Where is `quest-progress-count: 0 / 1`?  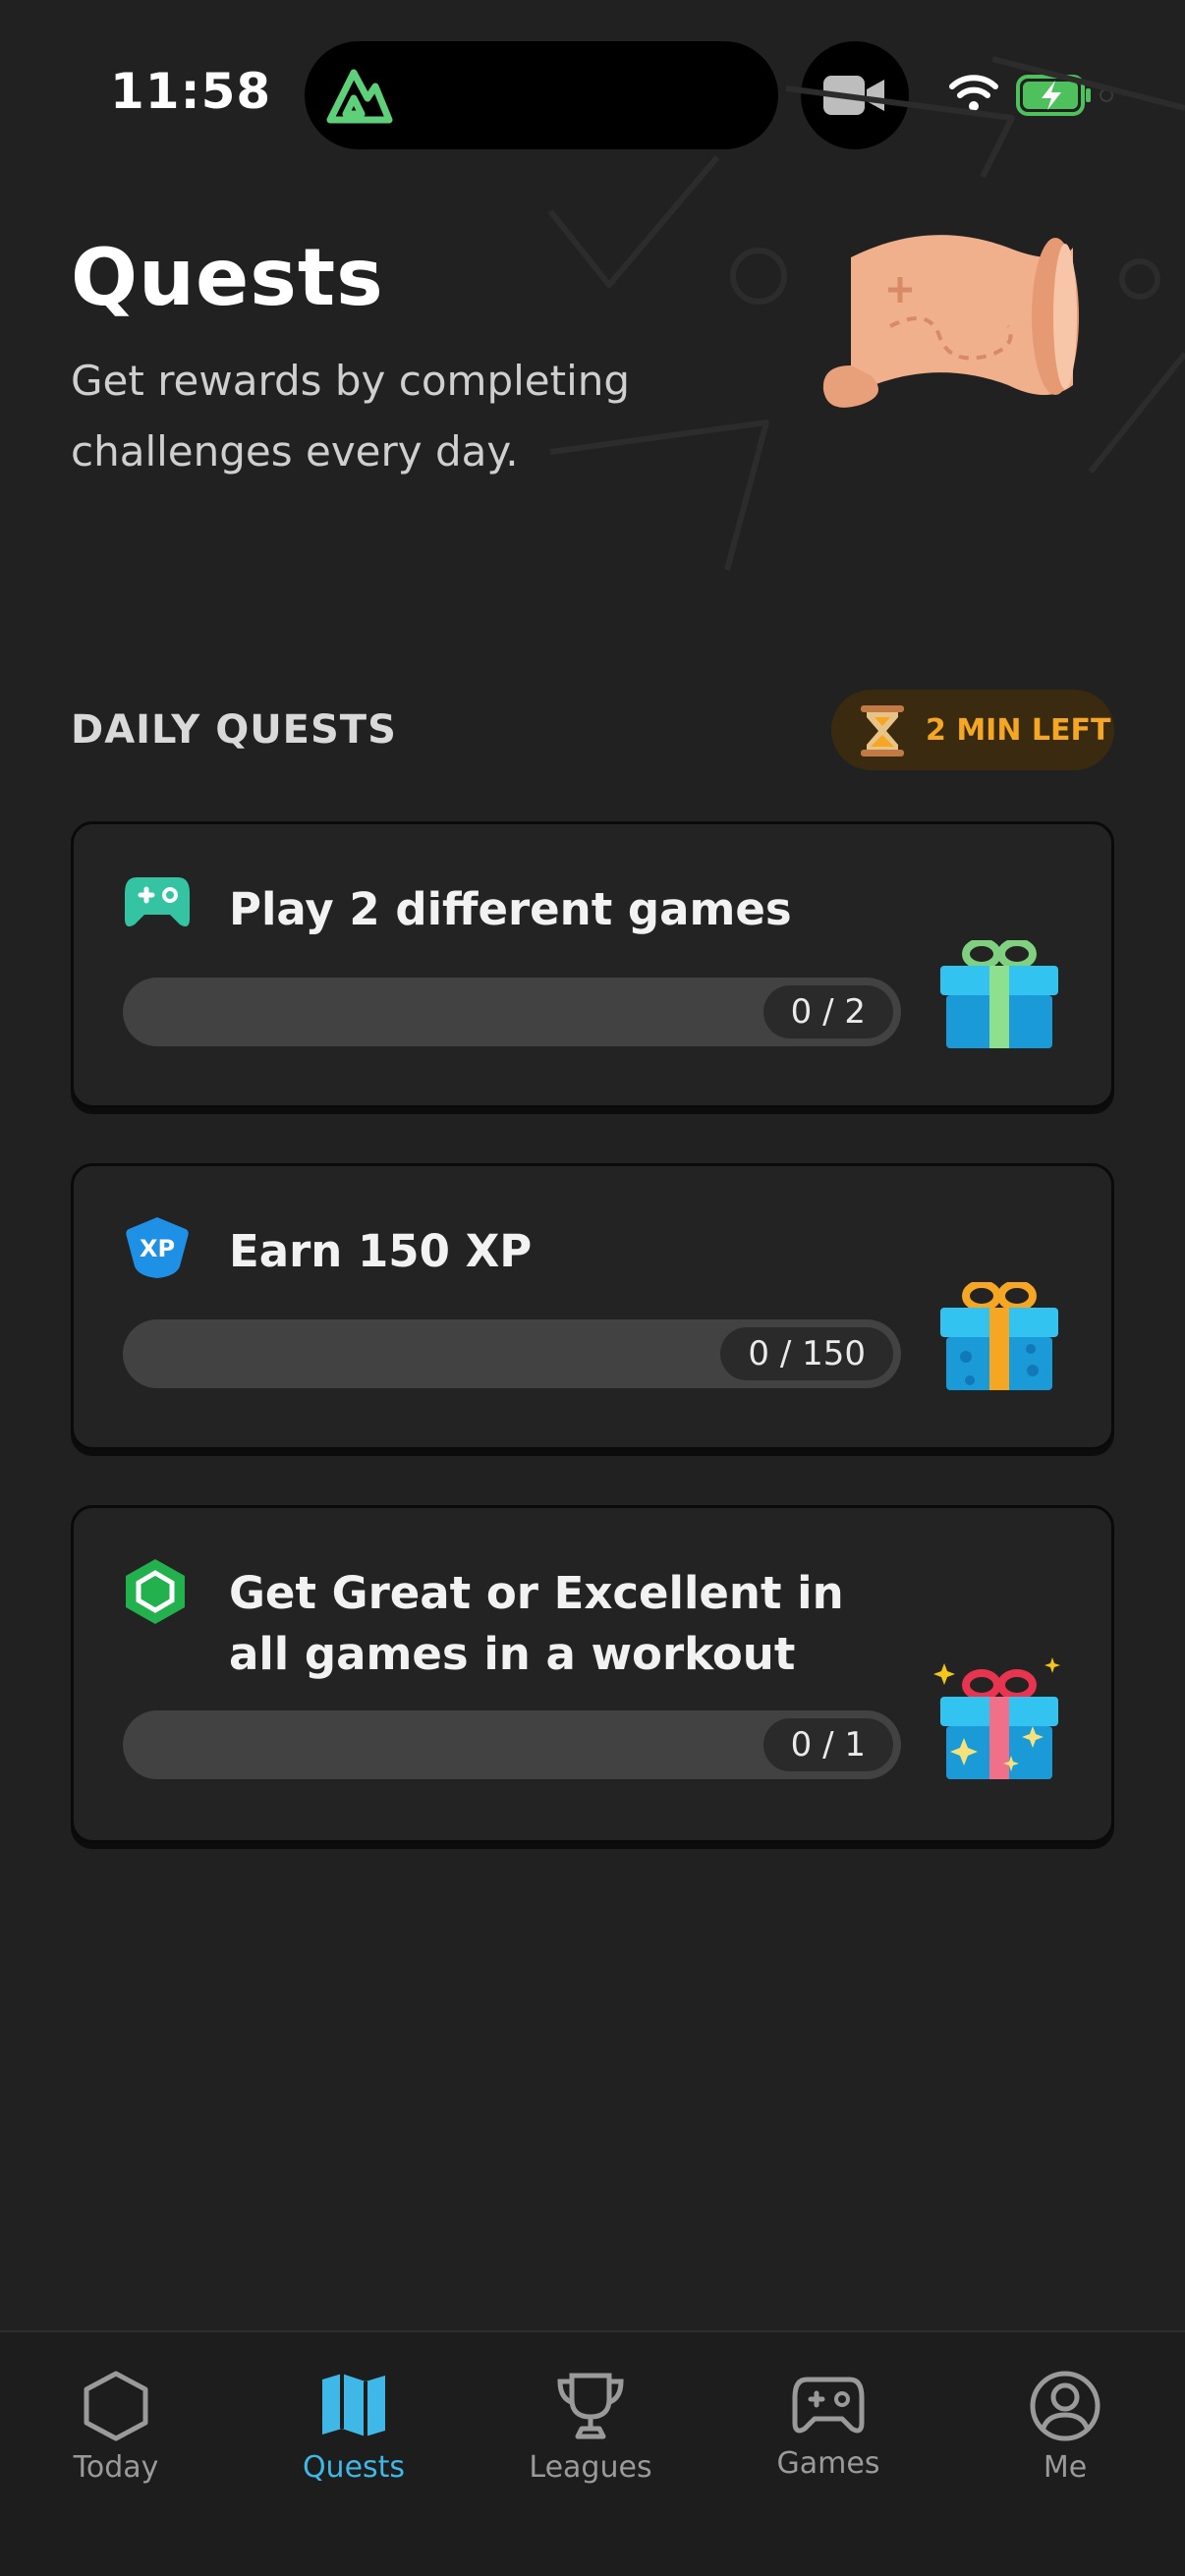 quest-progress-count: 0 / 1 is located at coordinates (828, 1744).